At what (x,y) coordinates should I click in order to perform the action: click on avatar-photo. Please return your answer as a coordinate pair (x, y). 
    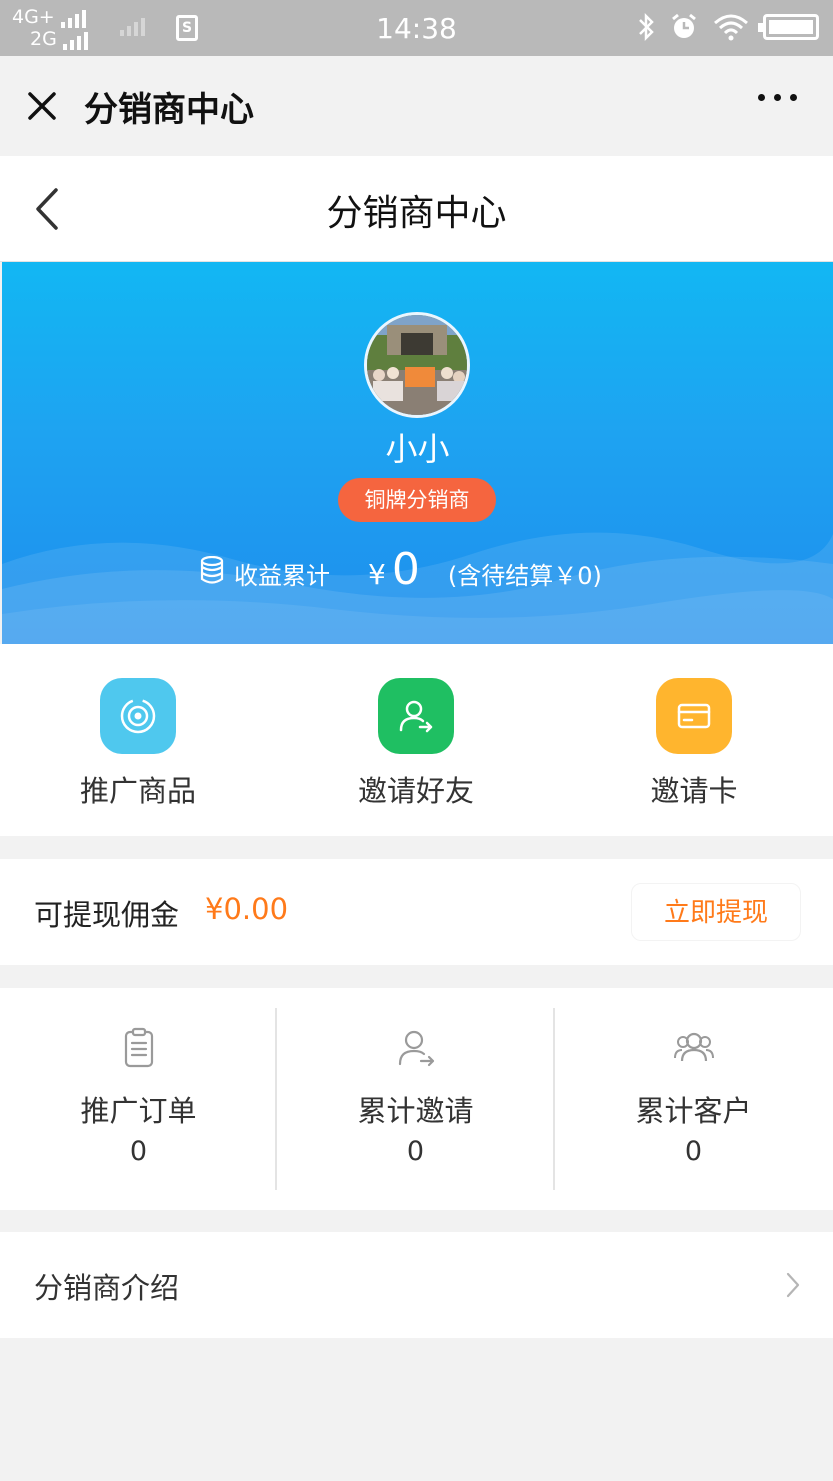
    Looking at the image, I should click on (417, 365).